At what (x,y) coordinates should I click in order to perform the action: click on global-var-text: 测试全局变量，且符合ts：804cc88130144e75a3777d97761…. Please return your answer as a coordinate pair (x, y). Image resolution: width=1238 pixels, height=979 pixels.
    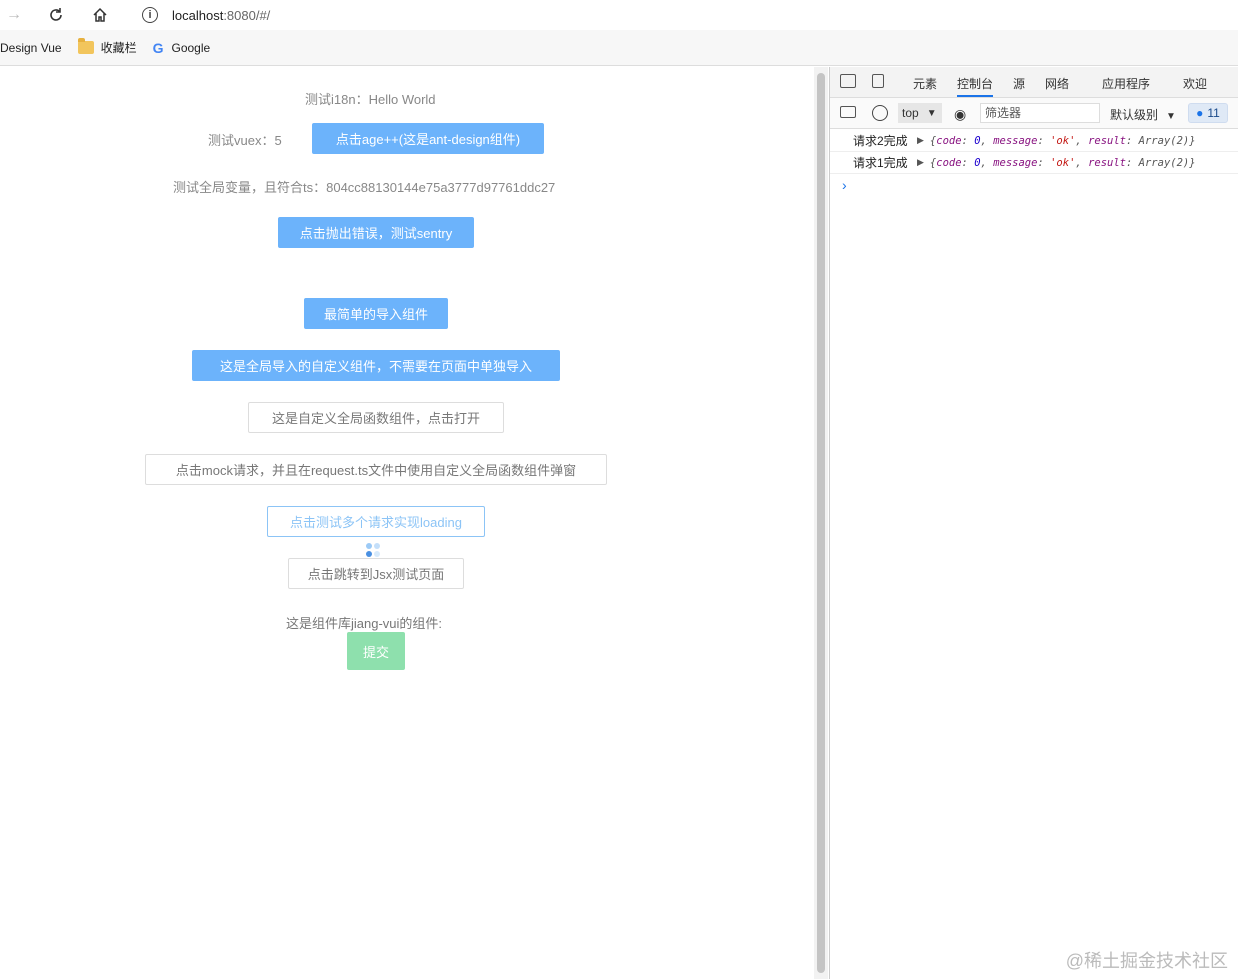
    Looking at the image, I should click on (364, 187).